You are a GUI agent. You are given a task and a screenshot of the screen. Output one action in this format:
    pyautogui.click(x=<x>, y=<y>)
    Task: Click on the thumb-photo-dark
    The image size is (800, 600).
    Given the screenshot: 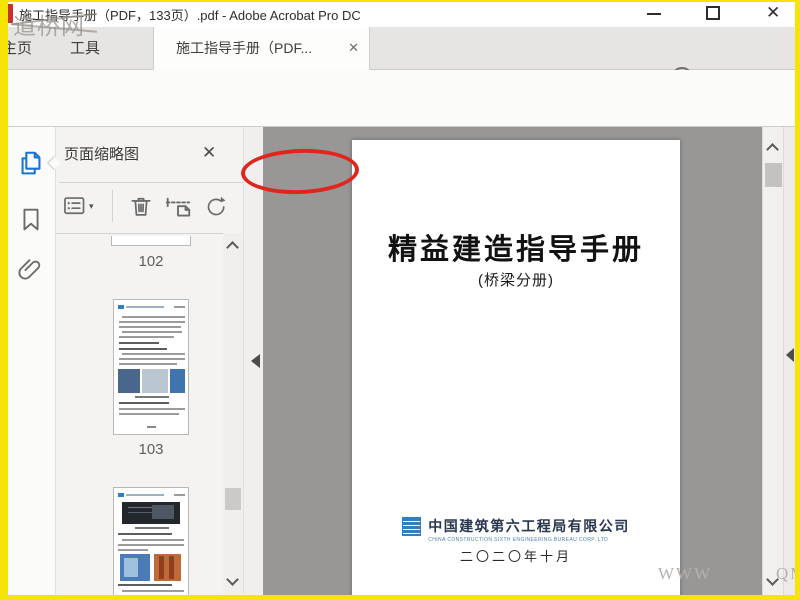 What is the action you would take?
    pyautogui.click(x=151, y=513)
    